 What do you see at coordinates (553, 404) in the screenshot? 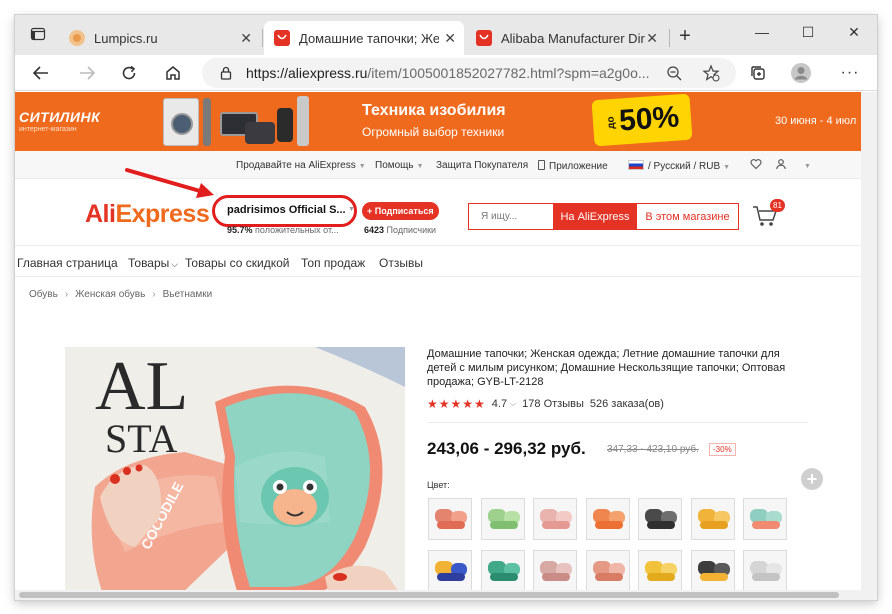
I see `reviews-link: 178 Отзывы` at bounding box center [553, 404].